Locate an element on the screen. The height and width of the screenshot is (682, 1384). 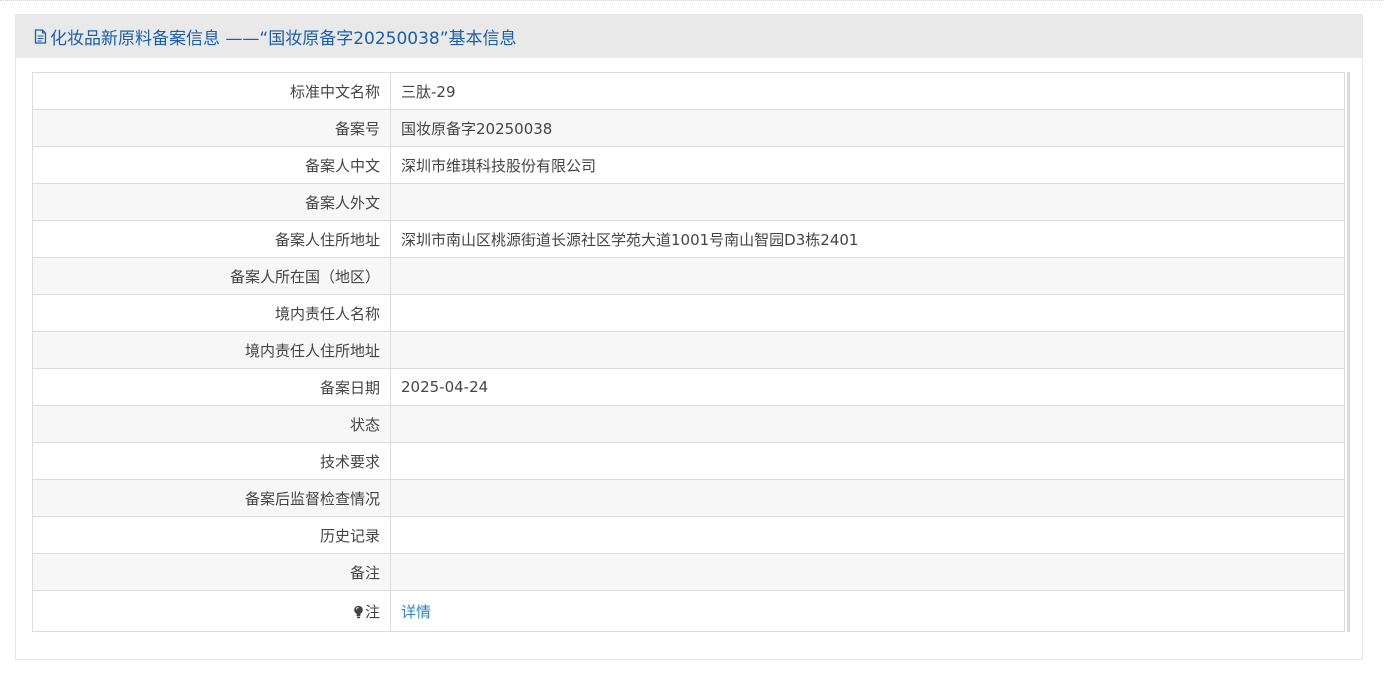
note-value-cell: 详情 is located at coordinates (867, 611).